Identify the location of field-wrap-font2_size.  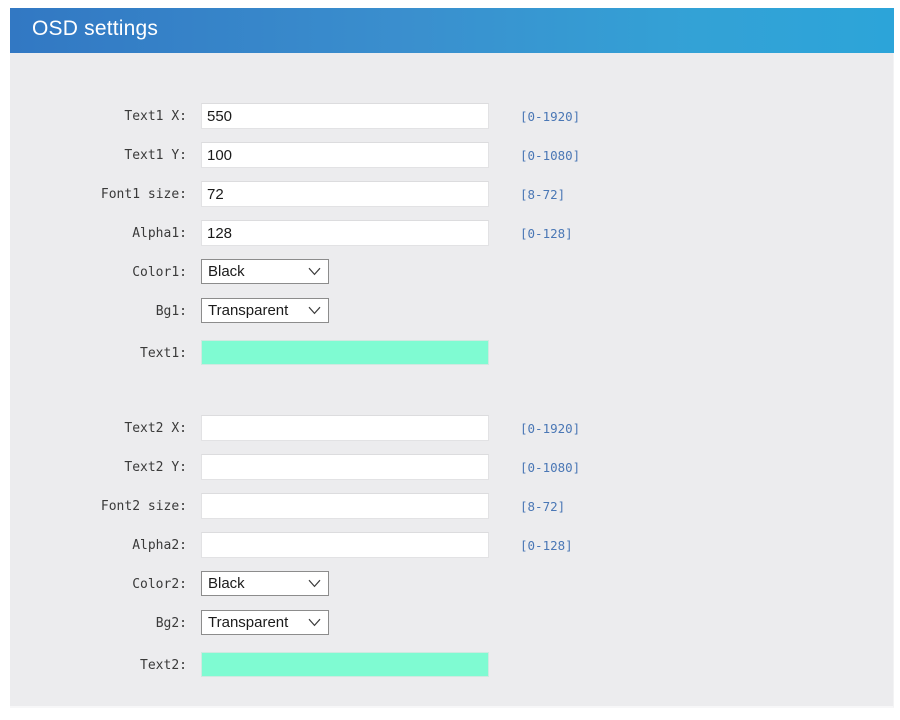
(345, 506).